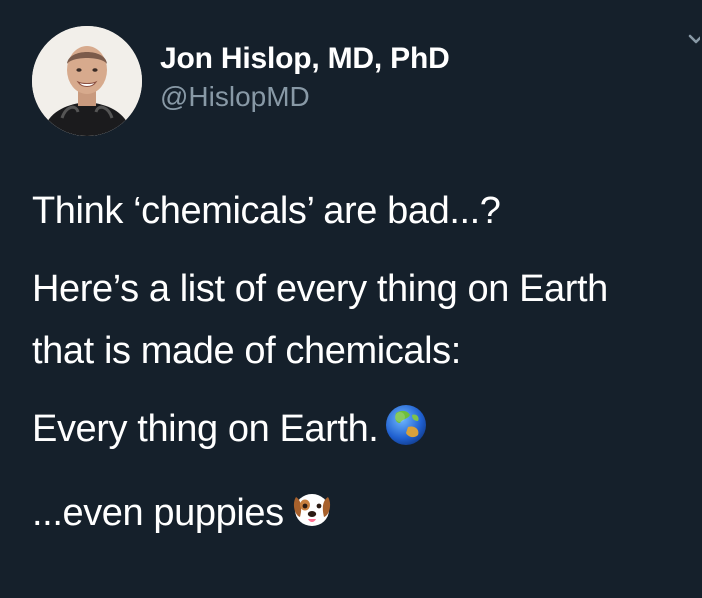  Describe the element at coordinates (681, 44) in the screenshot. I see `chevron-down-icon` at that location.